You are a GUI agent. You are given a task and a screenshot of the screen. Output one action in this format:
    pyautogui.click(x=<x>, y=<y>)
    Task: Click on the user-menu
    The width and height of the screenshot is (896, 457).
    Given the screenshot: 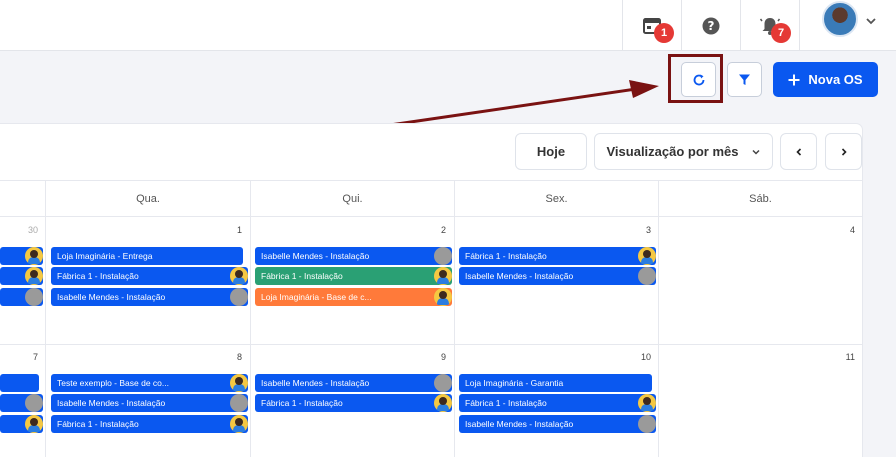 What is the action you would take?
    pyautogui.click(x=847, y=25)
    